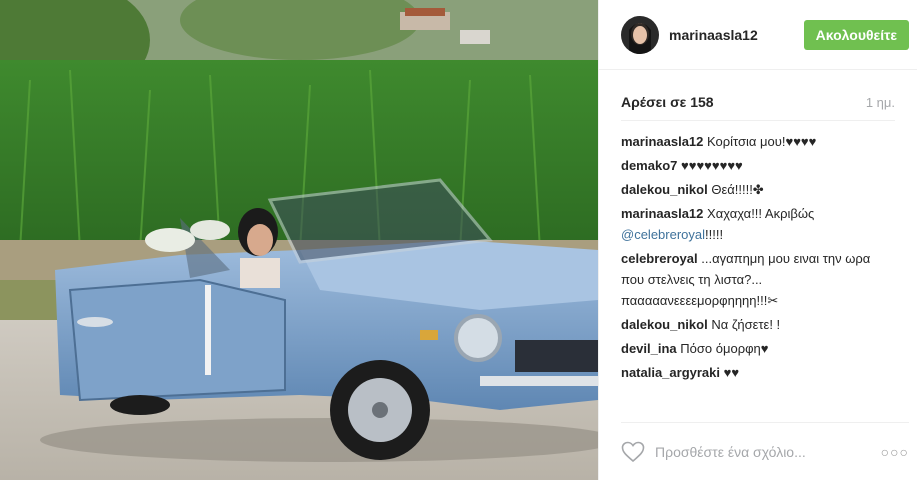  I want to click on comment-footer: Προσθέστε ένα σχόλιο... ○○○, so click(765, 451).